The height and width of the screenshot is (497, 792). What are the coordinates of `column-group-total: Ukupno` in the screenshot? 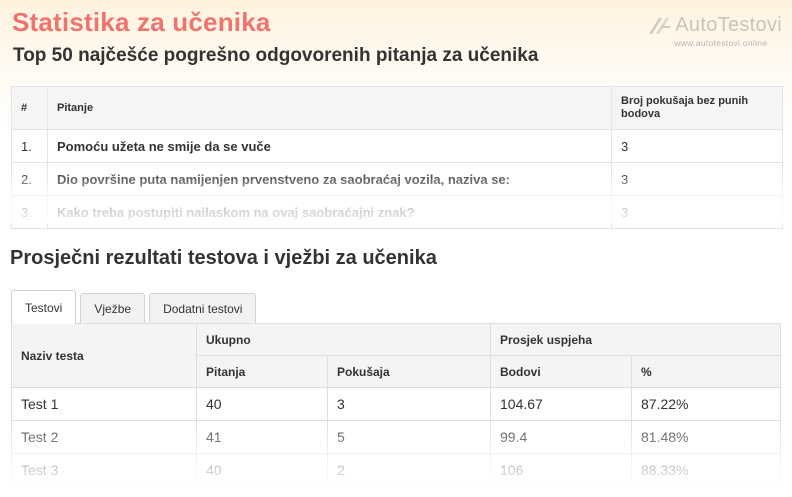 It's located at (343, 339).